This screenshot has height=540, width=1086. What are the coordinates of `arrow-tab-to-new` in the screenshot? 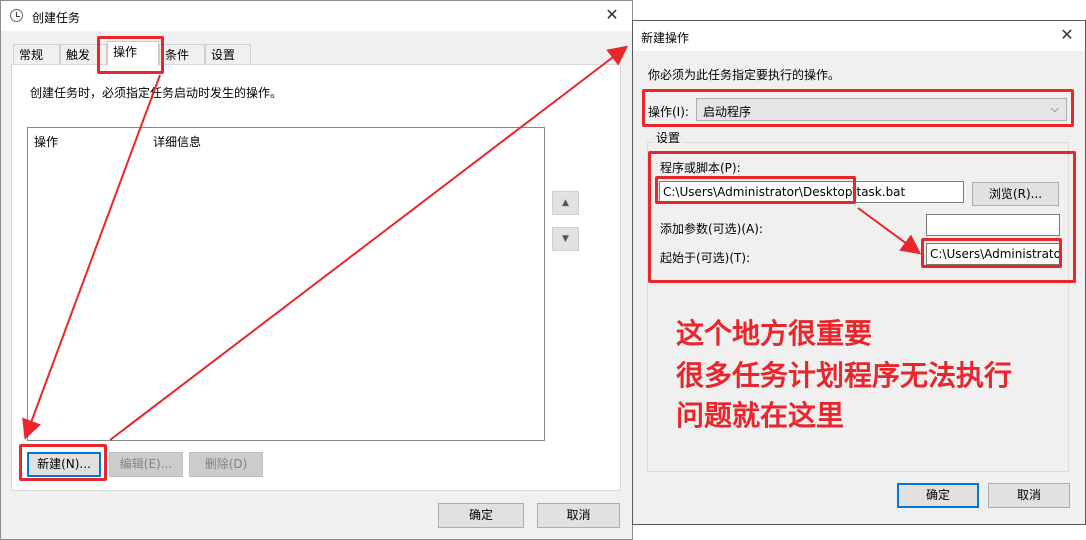 It's located at (91, 257).